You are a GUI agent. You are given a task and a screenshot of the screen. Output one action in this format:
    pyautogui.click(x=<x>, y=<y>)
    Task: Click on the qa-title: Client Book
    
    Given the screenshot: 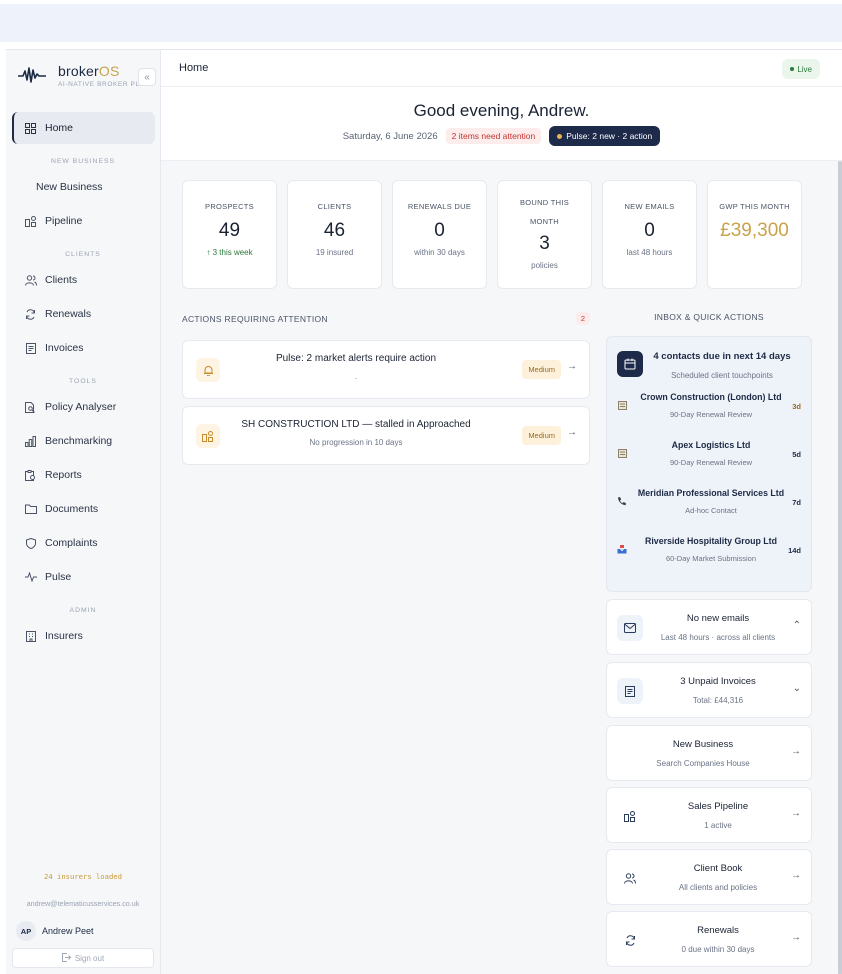 What is the action you would take?
    pyautogui.click(x=718, y=868)
    